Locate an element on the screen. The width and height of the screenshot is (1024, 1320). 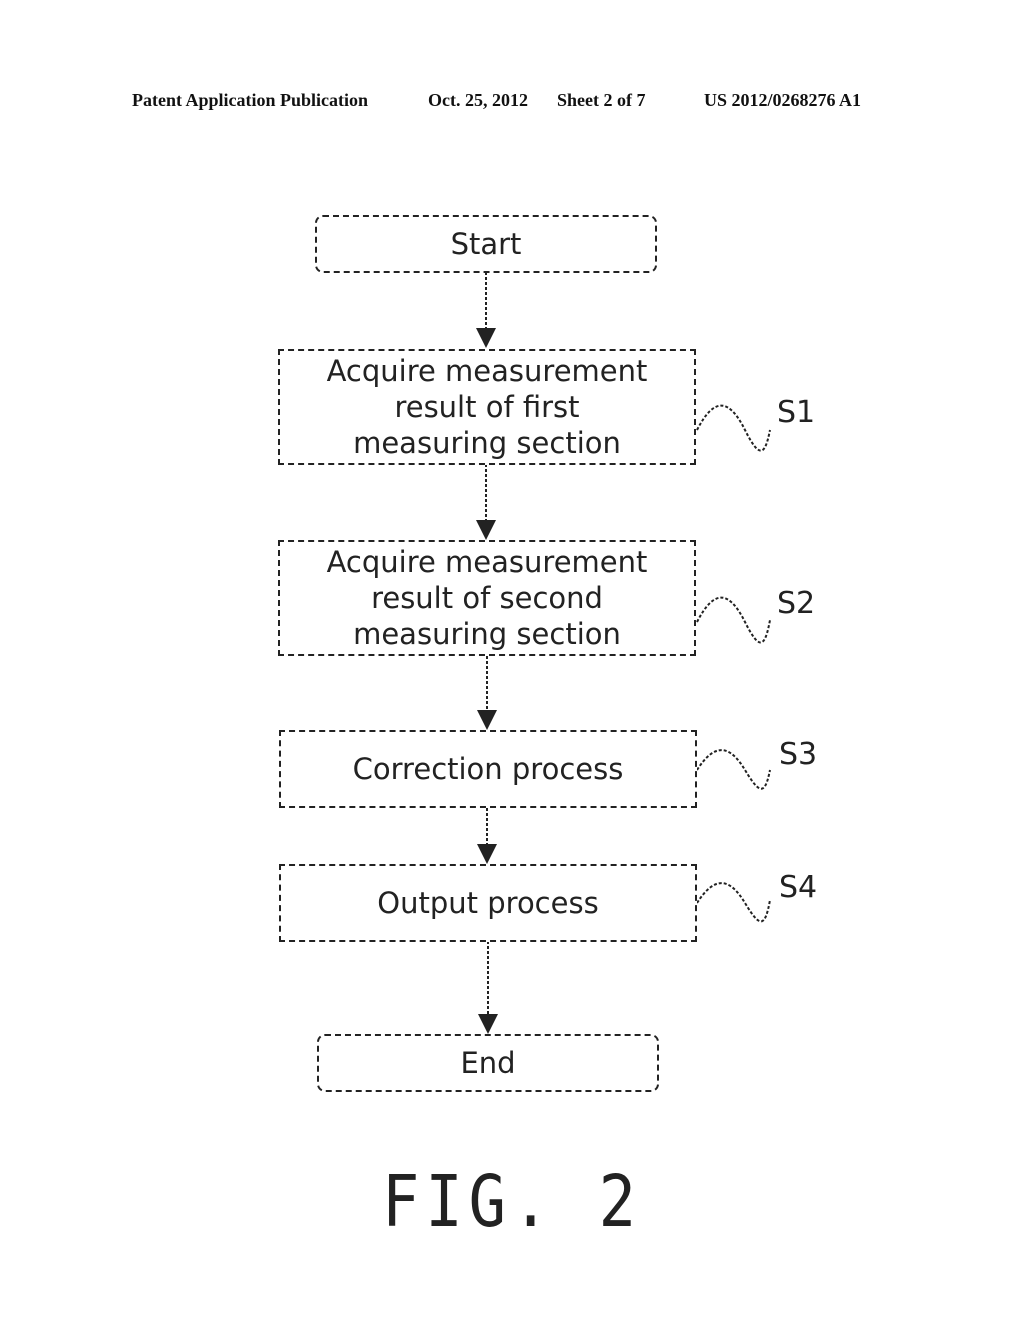
step-s4-box: Output process is located at coordinates (488, 903).